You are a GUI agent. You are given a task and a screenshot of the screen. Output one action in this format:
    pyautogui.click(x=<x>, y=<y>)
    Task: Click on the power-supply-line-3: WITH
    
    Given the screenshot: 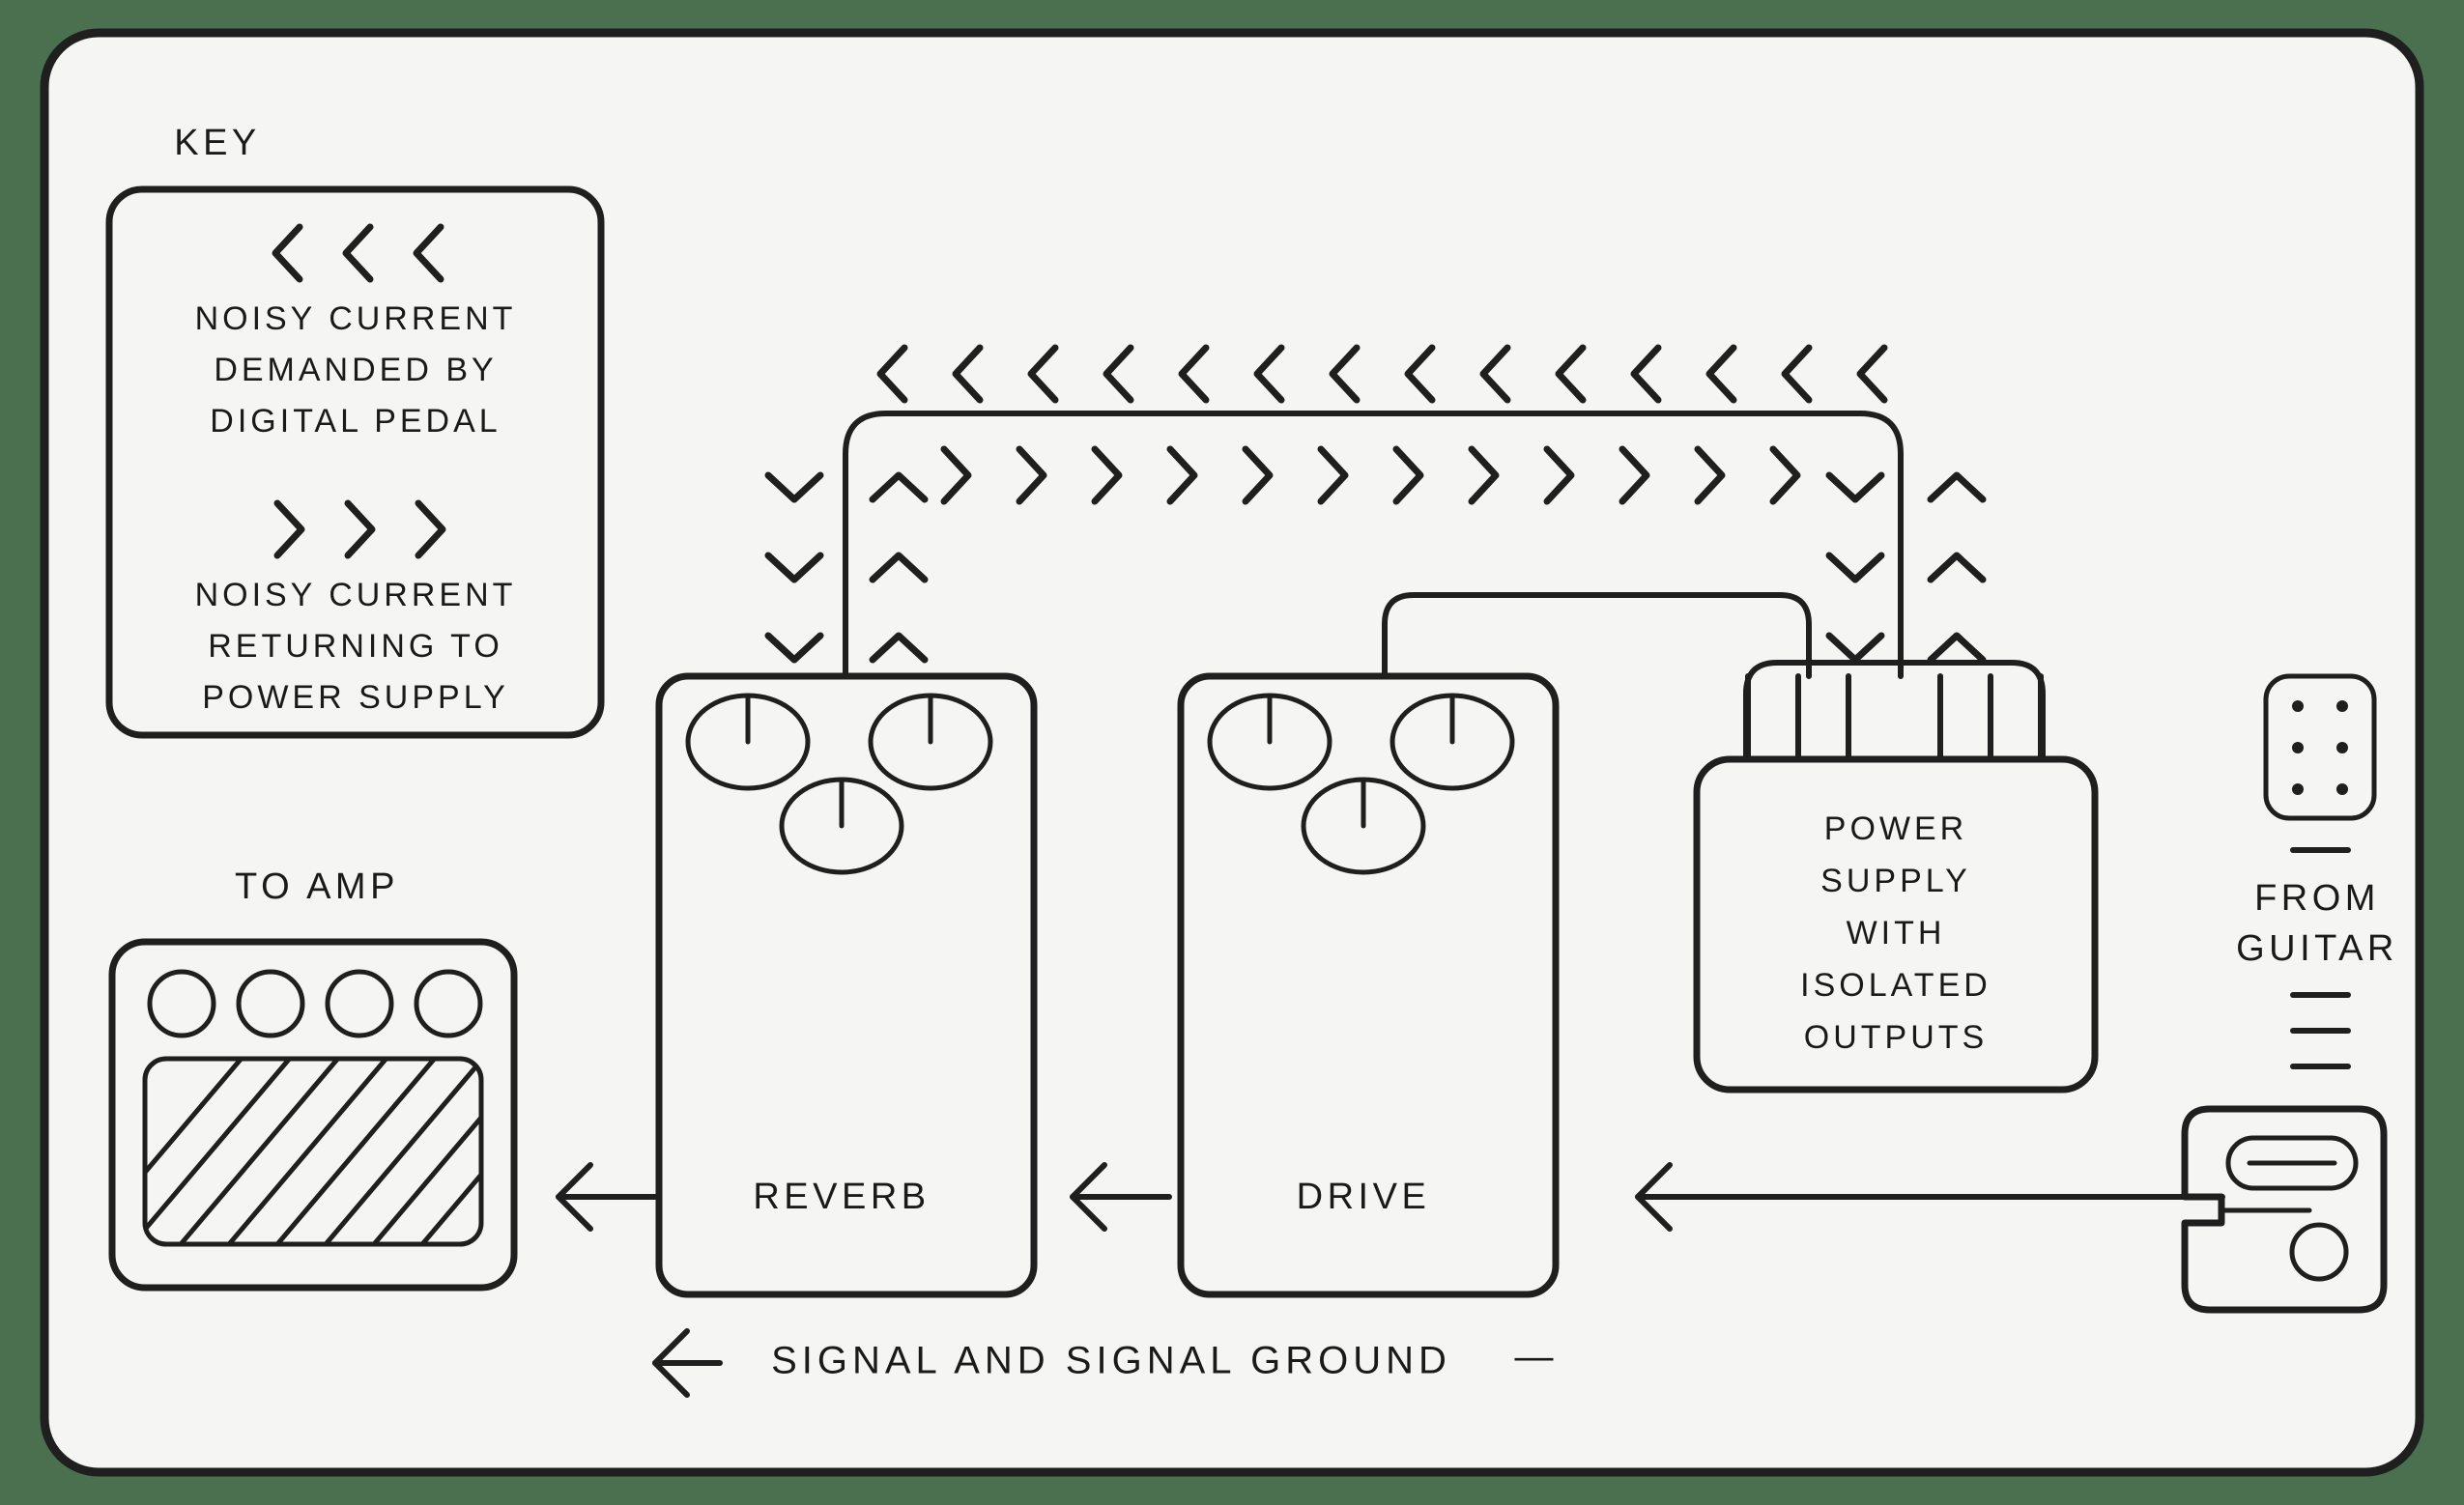 What is the action you would take?
    pyautogui.click(x=1896, y=933)
    